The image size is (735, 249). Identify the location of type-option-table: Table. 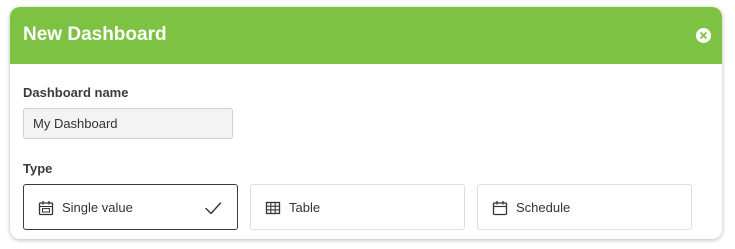
(357, 207).